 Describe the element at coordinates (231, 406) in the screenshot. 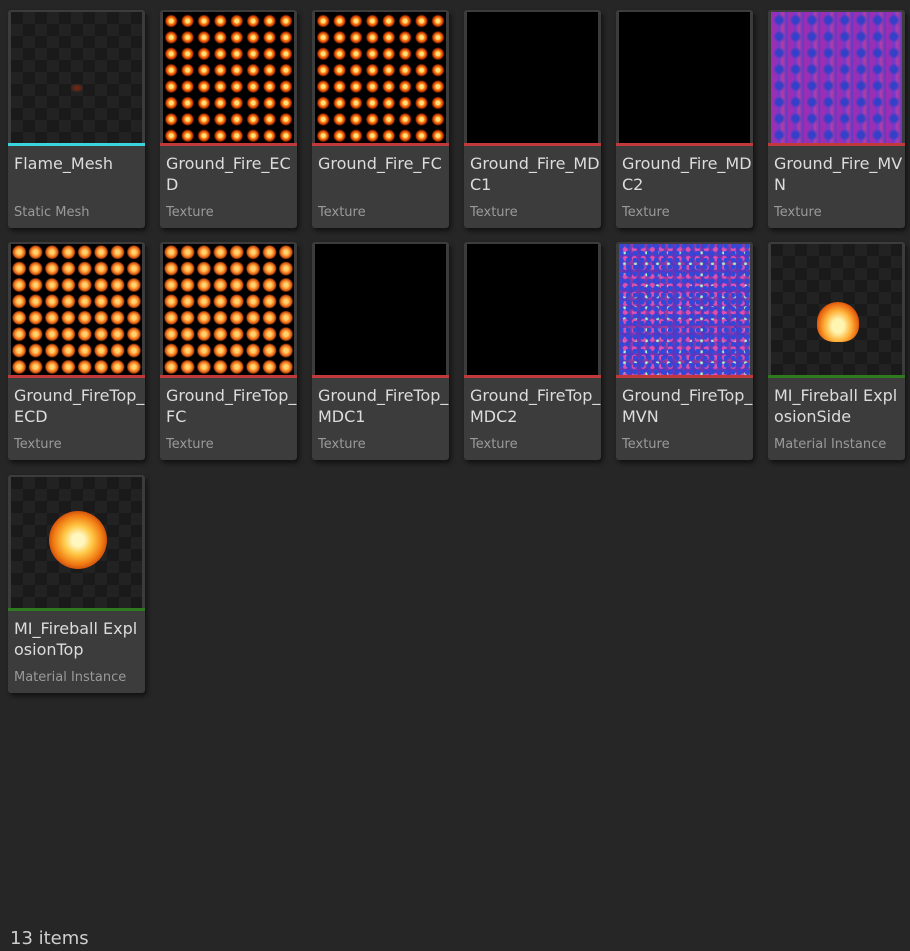

I see `asset-name: Ground_FireTop_FC` at that location.